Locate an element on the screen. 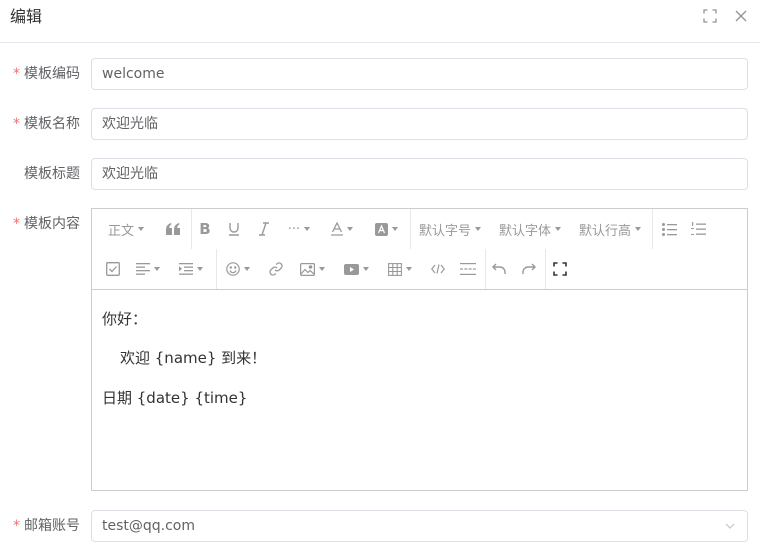 This screenshot has width=760, height=551. table-icon is located at coordinates (400, 269).